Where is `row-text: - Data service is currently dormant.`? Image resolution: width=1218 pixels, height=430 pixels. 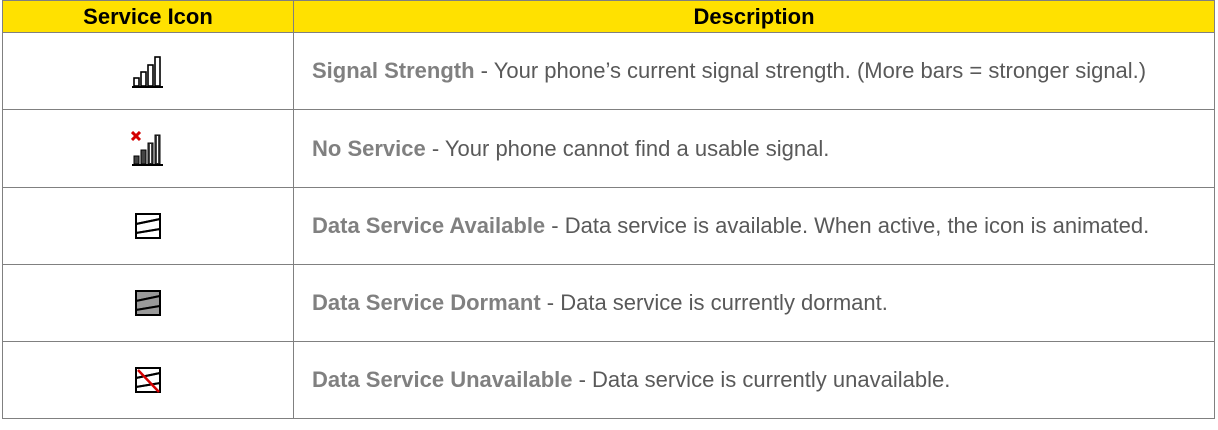
row-text: - Data service is currently dormant. is located at coordinates (714, 302).